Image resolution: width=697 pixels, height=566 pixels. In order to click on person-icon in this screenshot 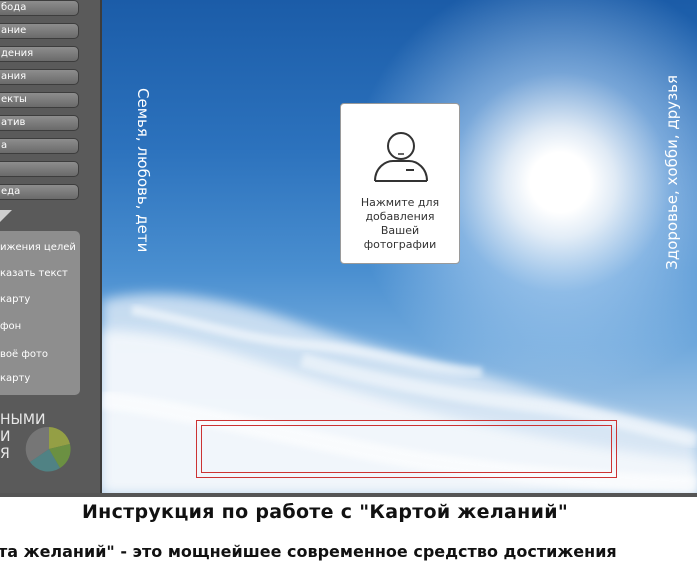, I will do `click(401, 157)`.